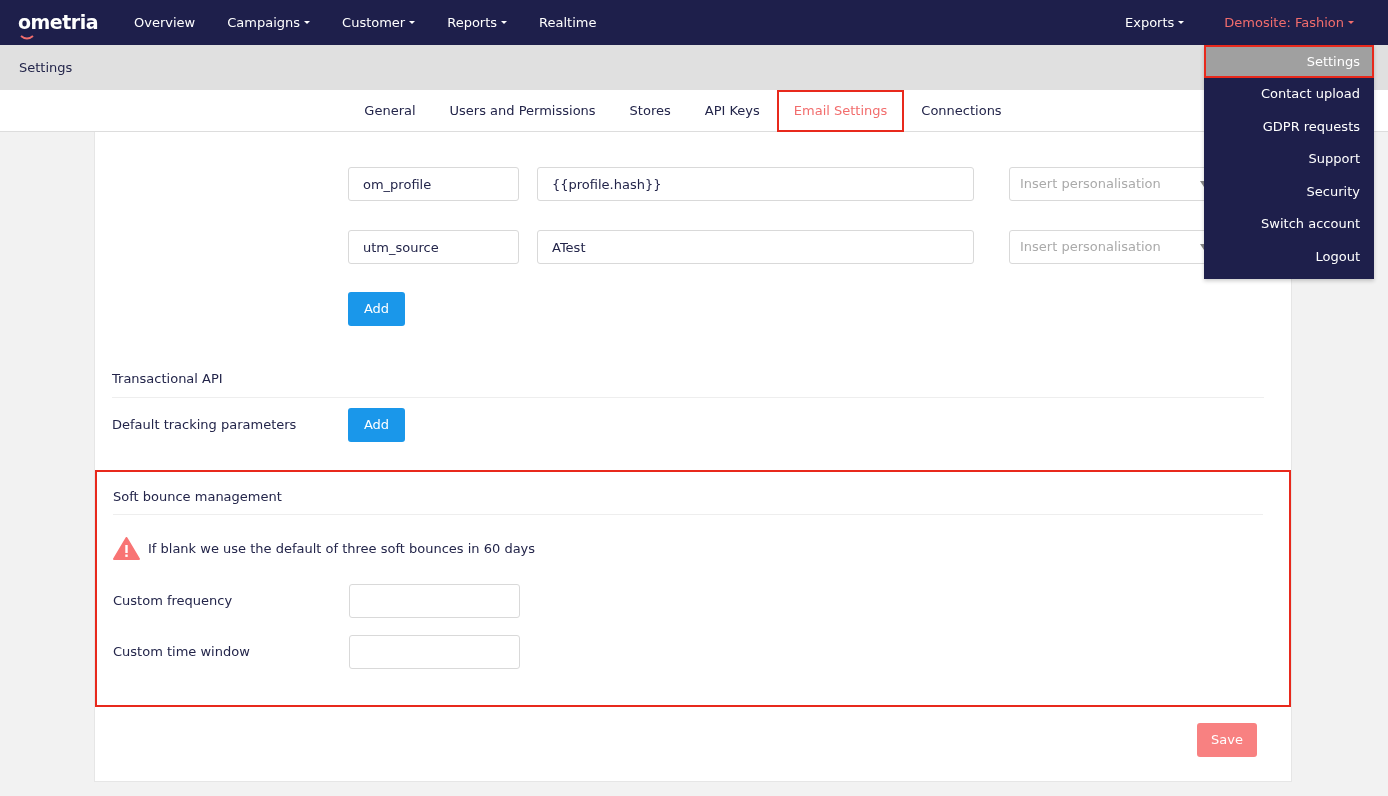 Image resolution: width=1388 pixels, height=796 pixels. What do you see at coordinates (1155, 22) in the screenshot?
I see `nav-link: Exports` at bounding box center [1155, 22].